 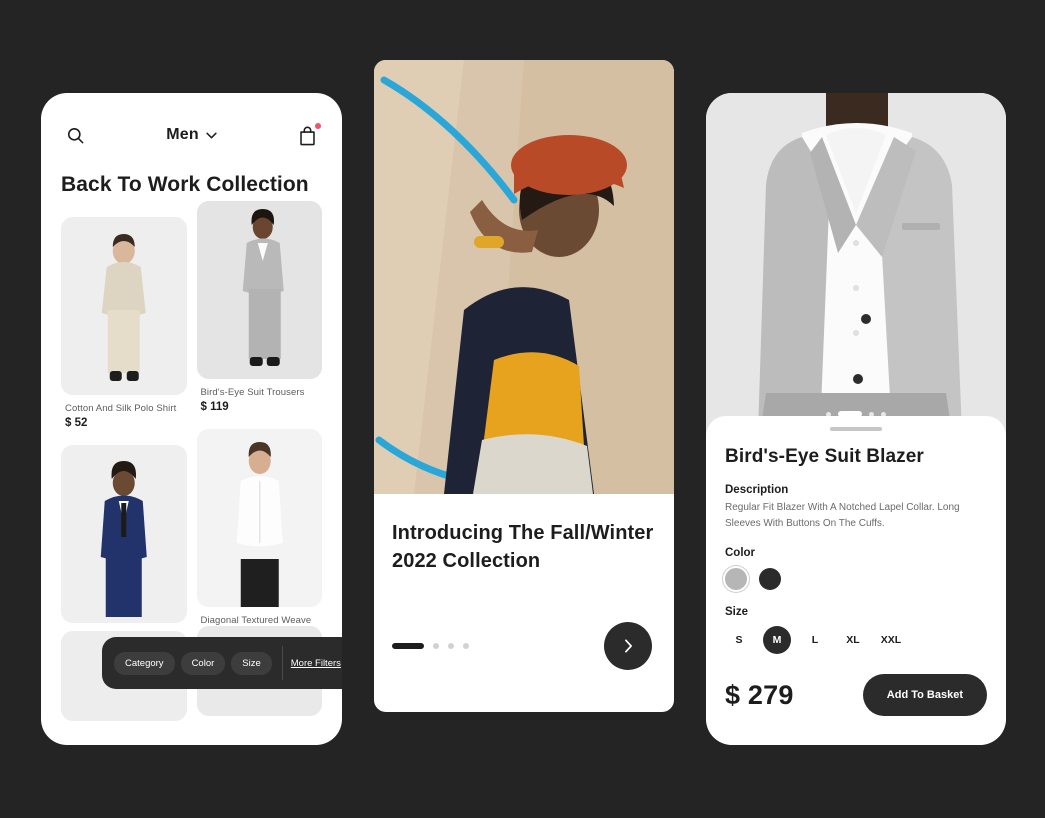 I want to click on page-title: Back To Work Collection, so click(x=185, y=184).